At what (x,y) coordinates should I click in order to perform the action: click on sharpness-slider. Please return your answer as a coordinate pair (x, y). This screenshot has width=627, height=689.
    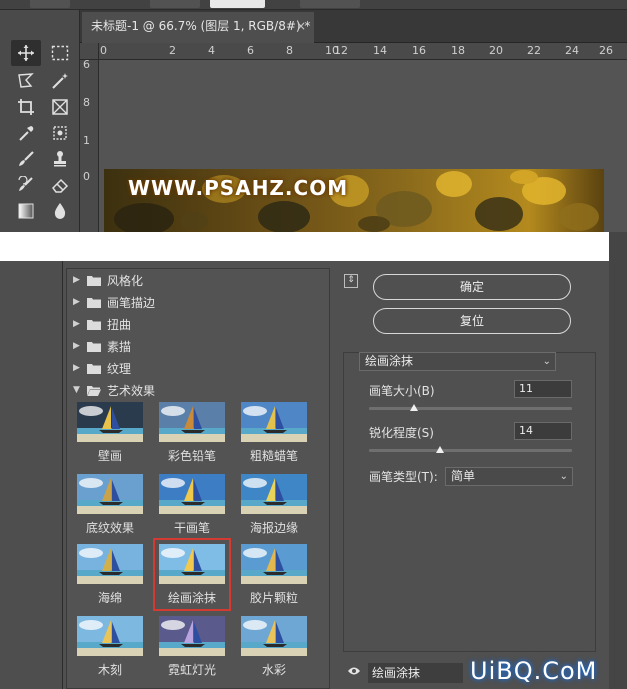
    Looking at the image, I should click on (470, 450).